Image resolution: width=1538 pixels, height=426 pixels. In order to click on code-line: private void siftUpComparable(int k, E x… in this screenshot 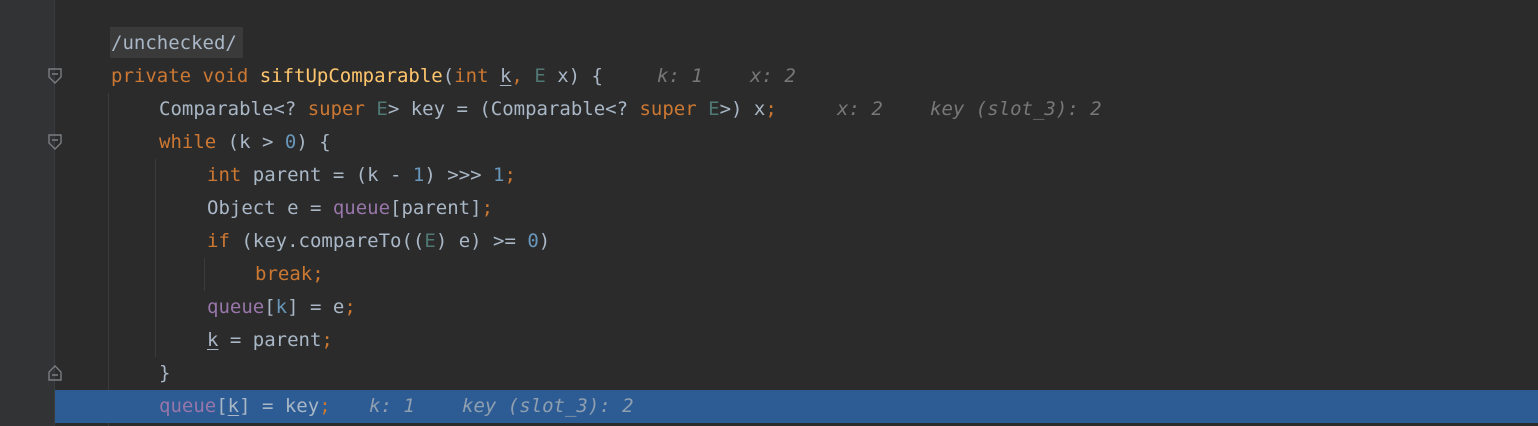, I will do `click(769, 76)`.